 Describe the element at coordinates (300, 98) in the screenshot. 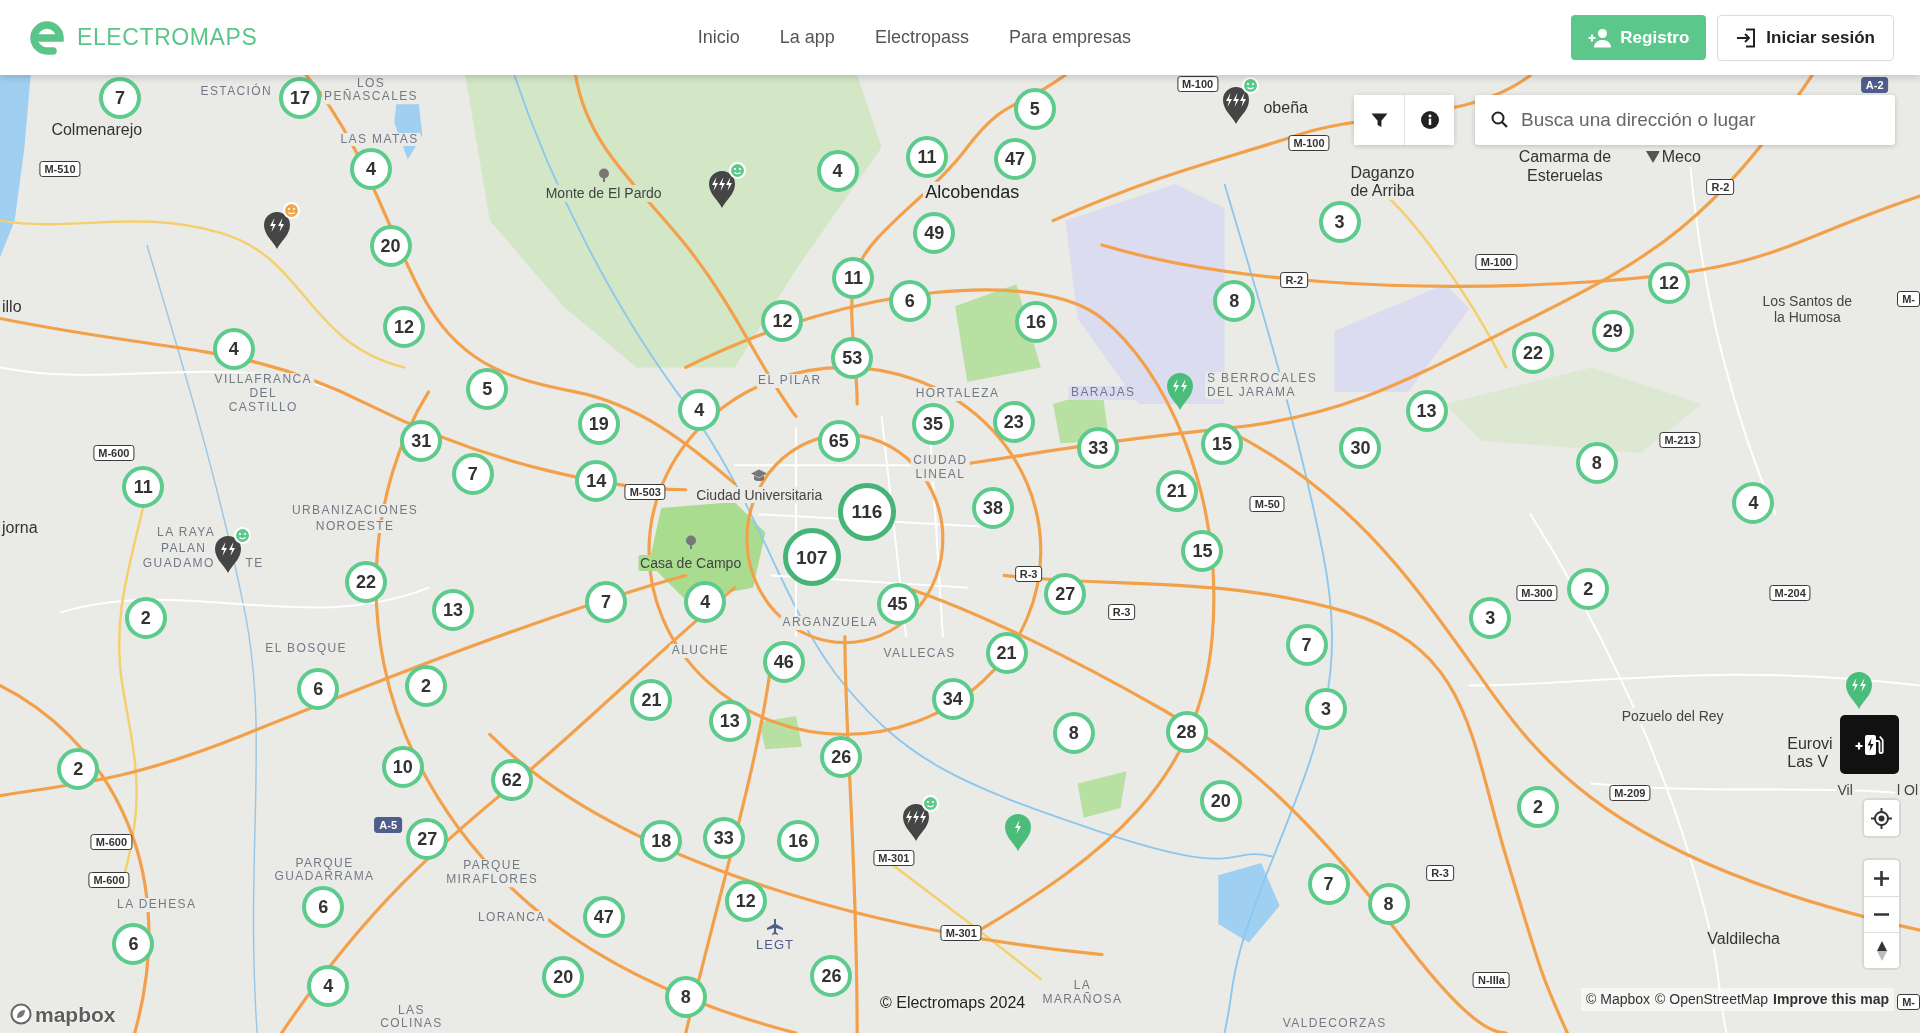

I see `cluster-marker: 17` at that location.